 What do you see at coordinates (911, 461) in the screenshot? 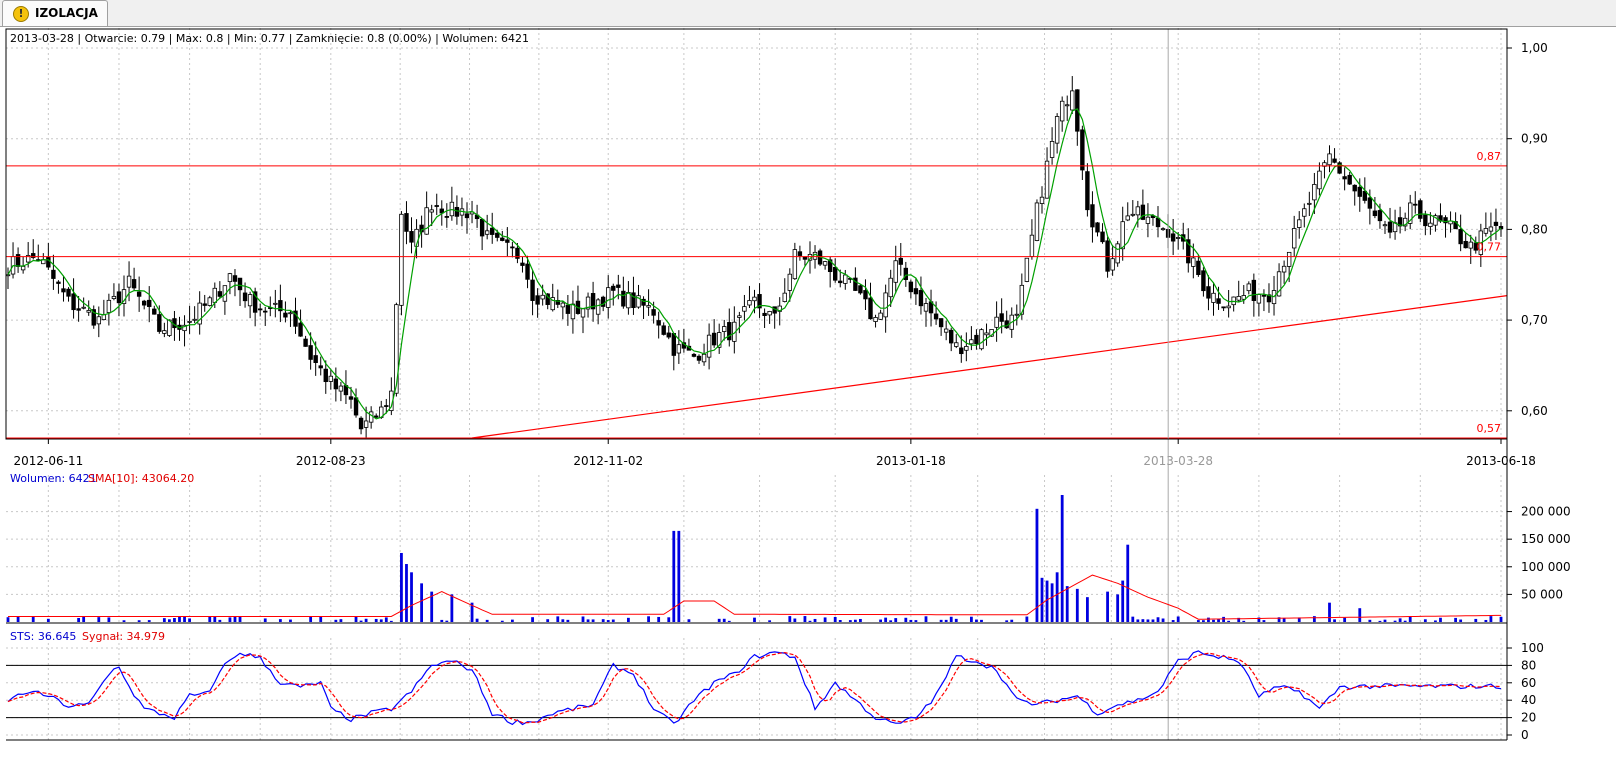
I see `x-tick-label: 2013-01-18` at bounding box center [911, 461].